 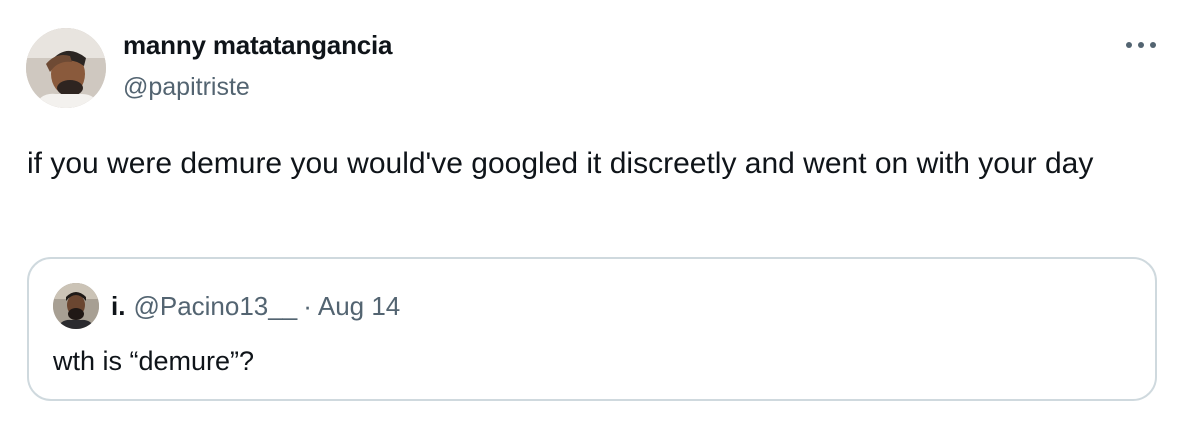 What do you see at coordinates (257, 45) in the screenshot?
I see `author-name: manny matatangancia` at bounding box center [257, 45].